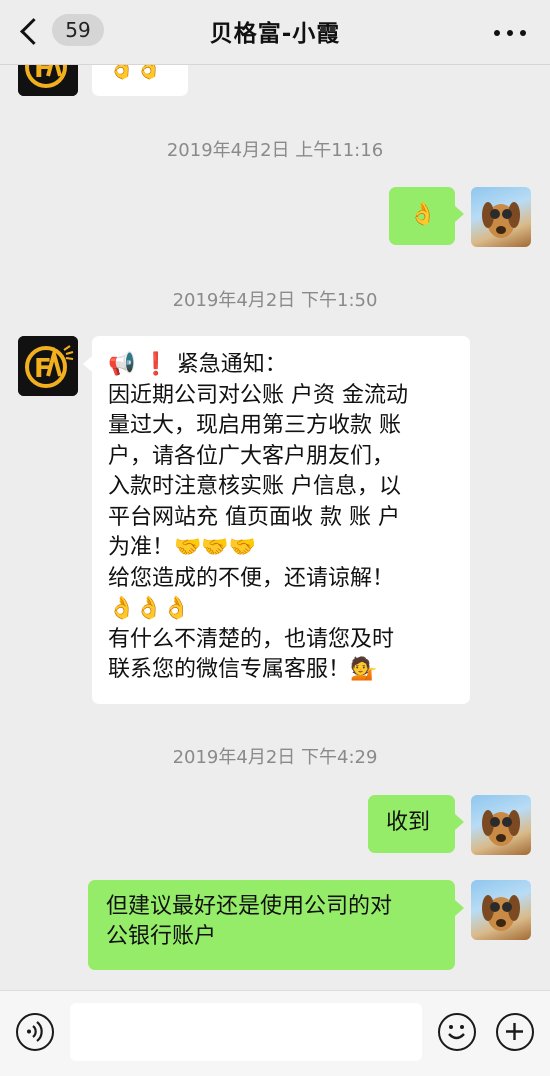 The width and height of the screenshot is (550, 1076). I want to click on message-line: 公银行账户, so click(161, 936).